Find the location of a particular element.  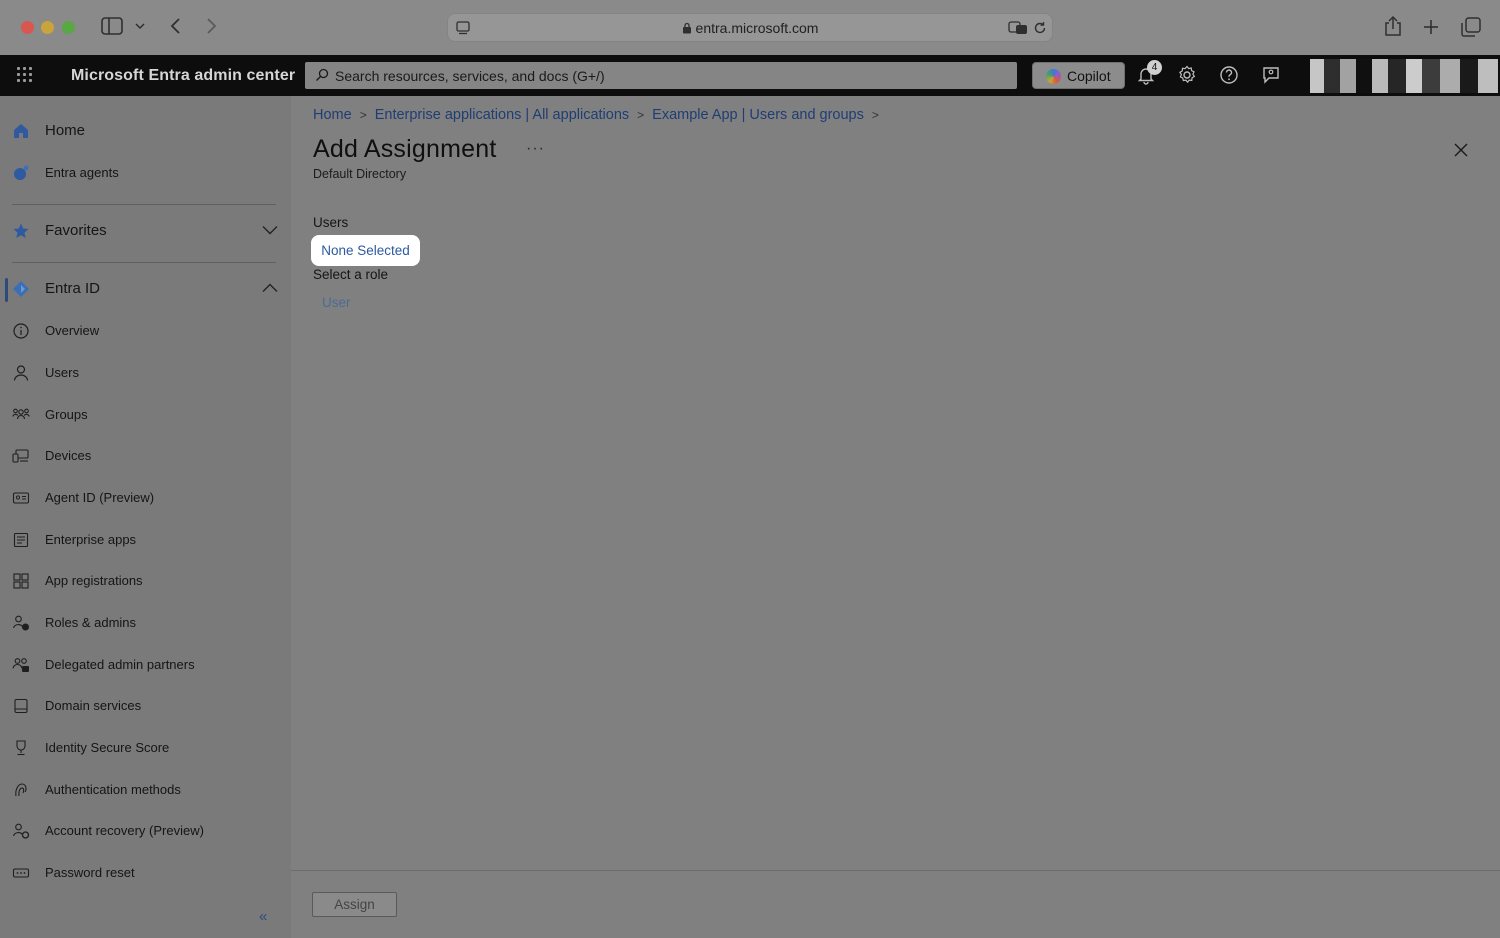

select-role-link: User is located at coordinates (336, 302).